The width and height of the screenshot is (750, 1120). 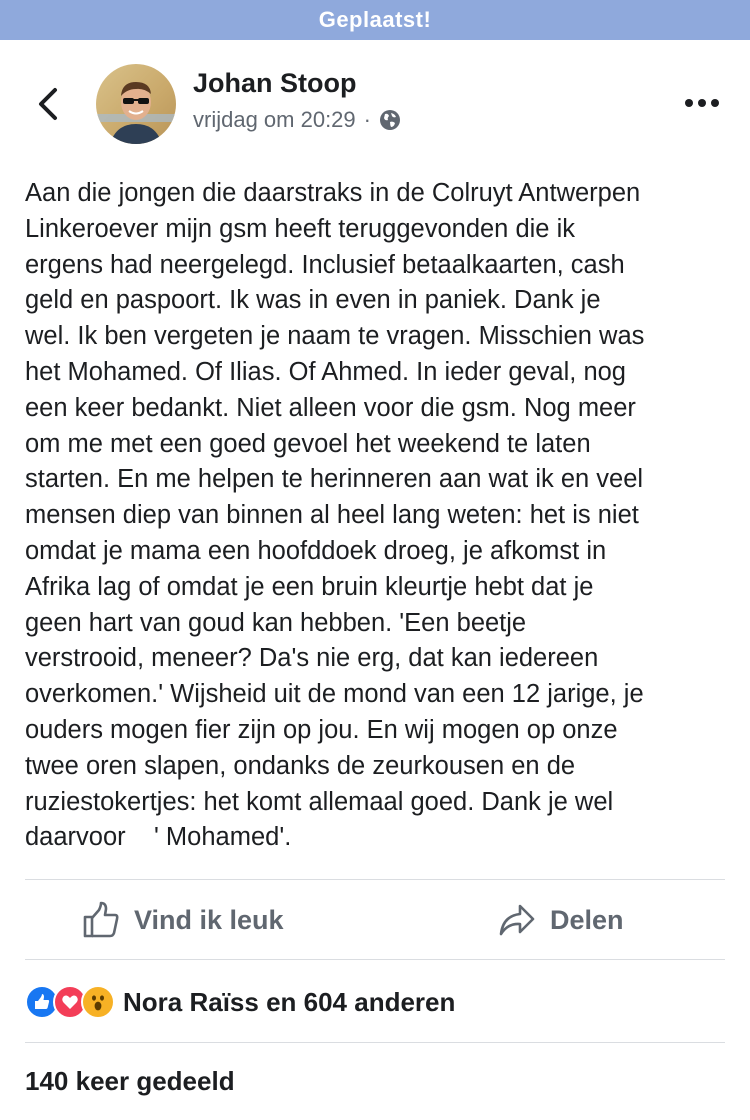 What do you see at coordinates (587, 919) in the screenshot?
I see `share-label: Delen` at bounding box center [587, 919].